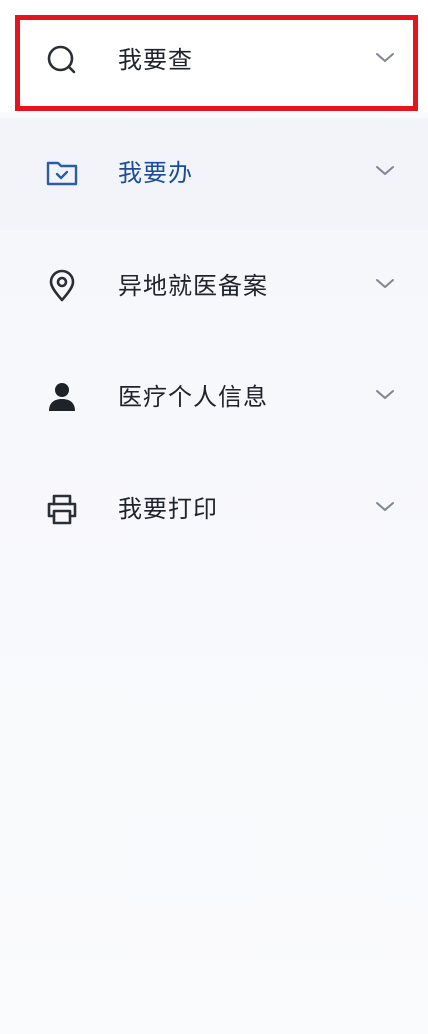 This screenshot has width=428, height=1034. What do you see at coordinates (214, 174) in the screenshot?
I see `menu-item-handle: 我要办` at bounding box center [214, 174].